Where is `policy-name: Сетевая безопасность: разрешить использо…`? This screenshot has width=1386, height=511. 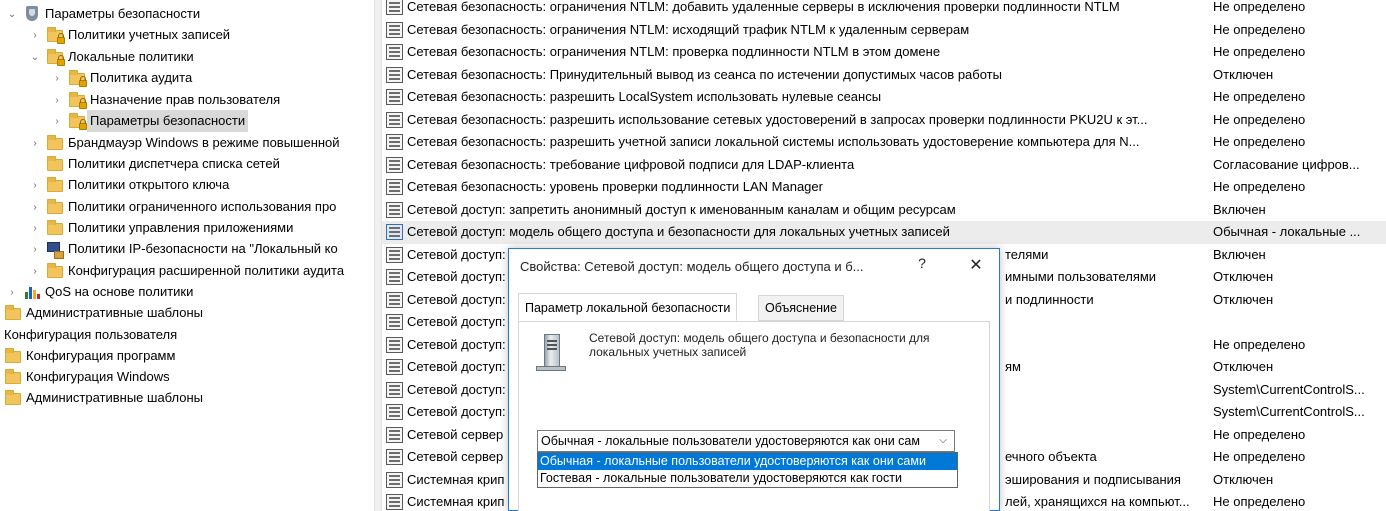
policy-name: Сетевая безопасность: разрешить использо… is located at coordinates (777, 119).